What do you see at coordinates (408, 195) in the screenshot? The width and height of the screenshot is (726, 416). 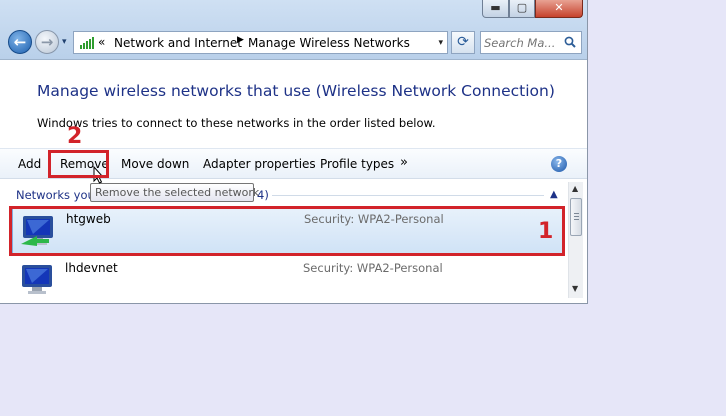 I see `group-divider` at bounding box center [408, 195].